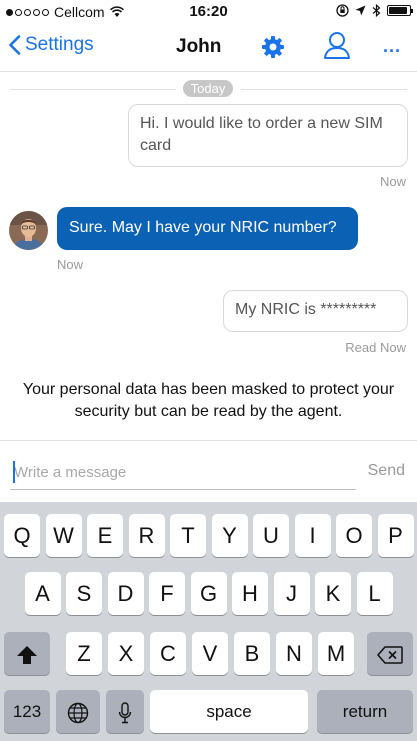  Describe the element at coordinates (199, 46) in the screenshot. I see `page-title: John` at that location.